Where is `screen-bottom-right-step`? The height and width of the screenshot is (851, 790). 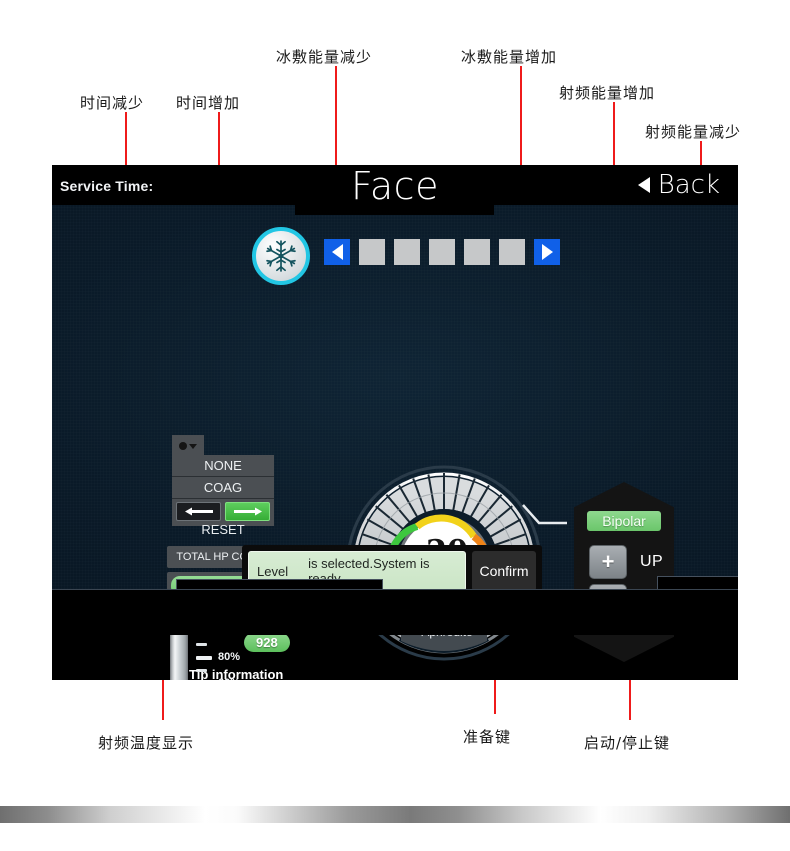
screen-bottom-right-step is located at coordinates (697, 583).